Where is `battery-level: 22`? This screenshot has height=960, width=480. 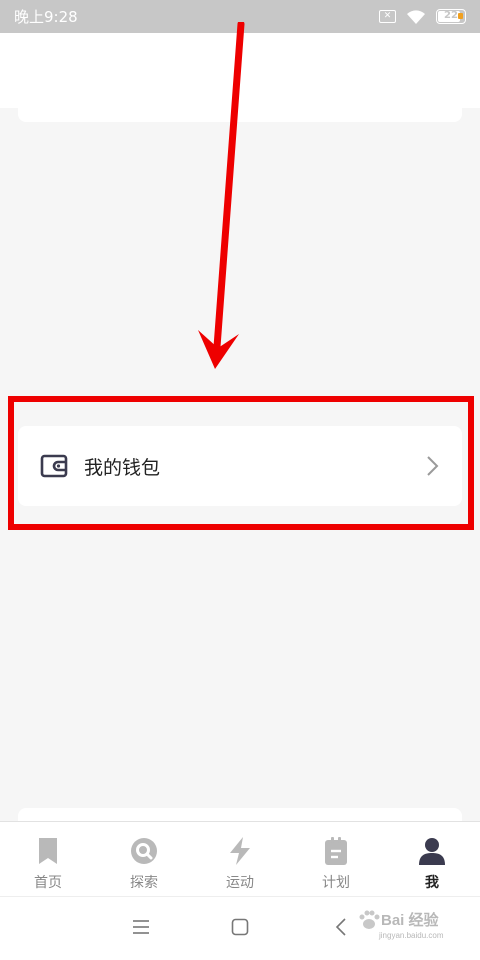 battery-level: 22 is located at coordinates (451, 15).